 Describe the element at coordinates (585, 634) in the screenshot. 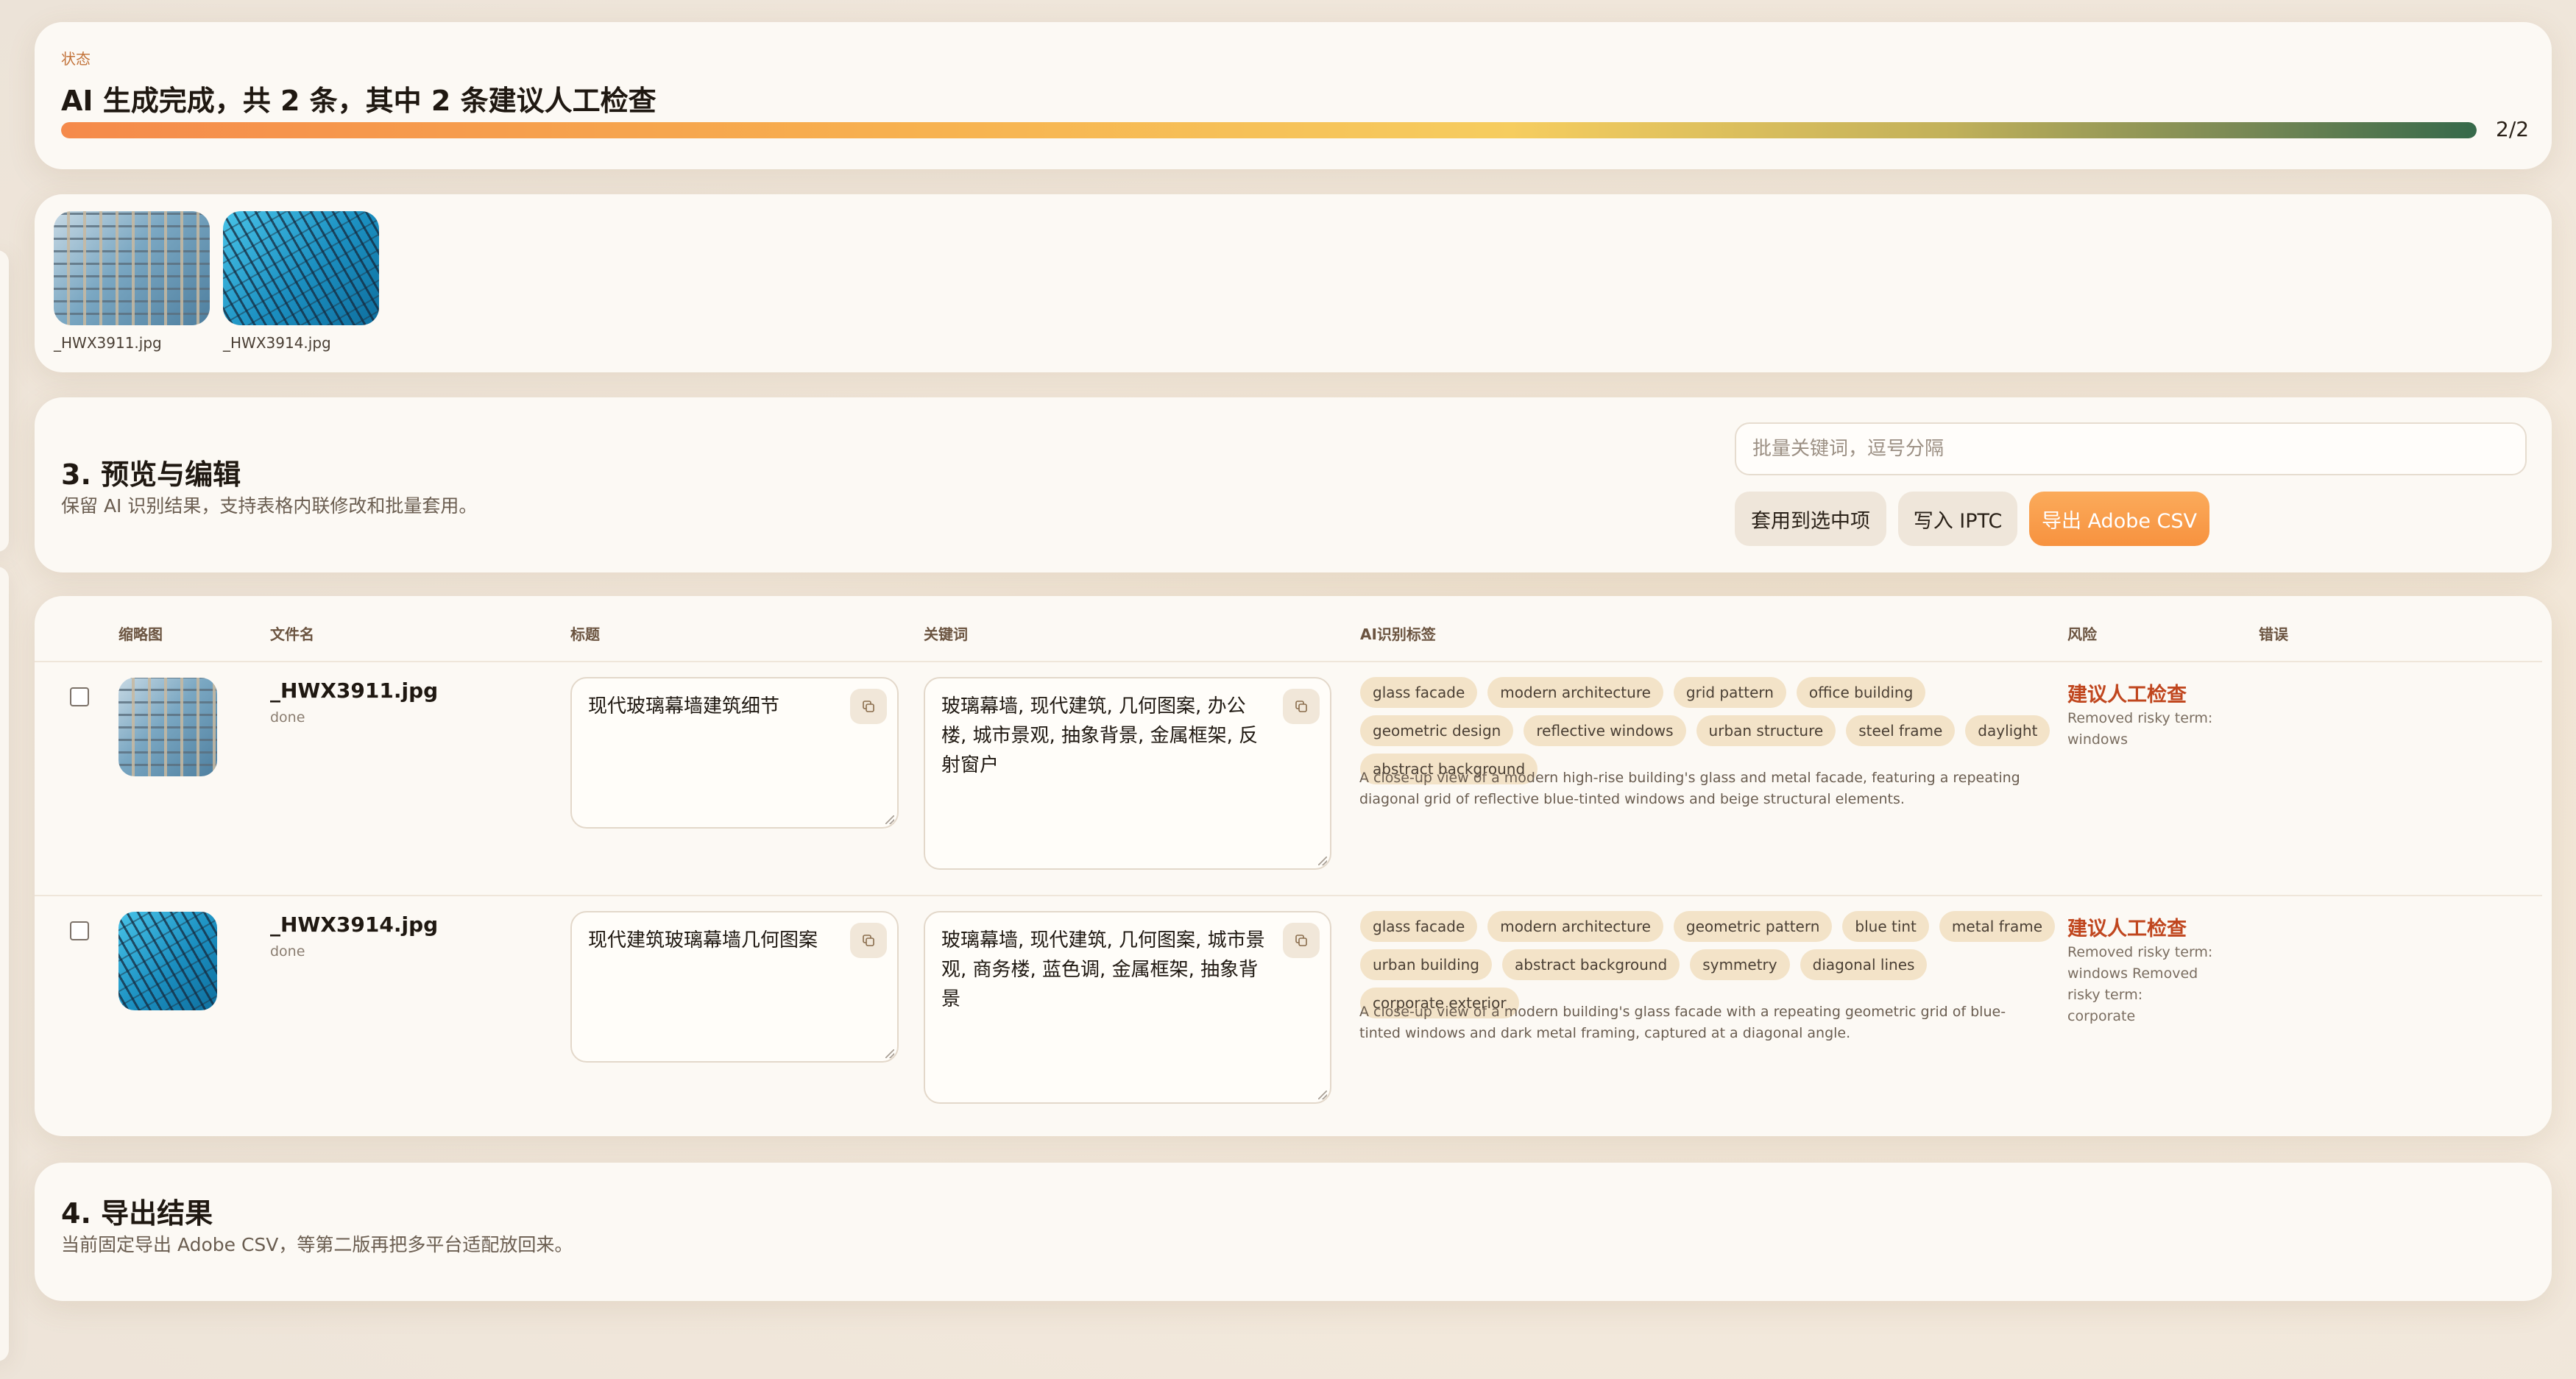

I see `header-title: 标题` at that location.